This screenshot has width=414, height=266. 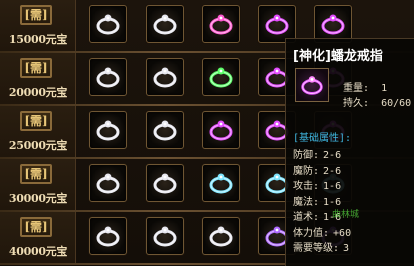 I want to click on stat-row: 魔法: 1-6, so click(x=317, y=200).